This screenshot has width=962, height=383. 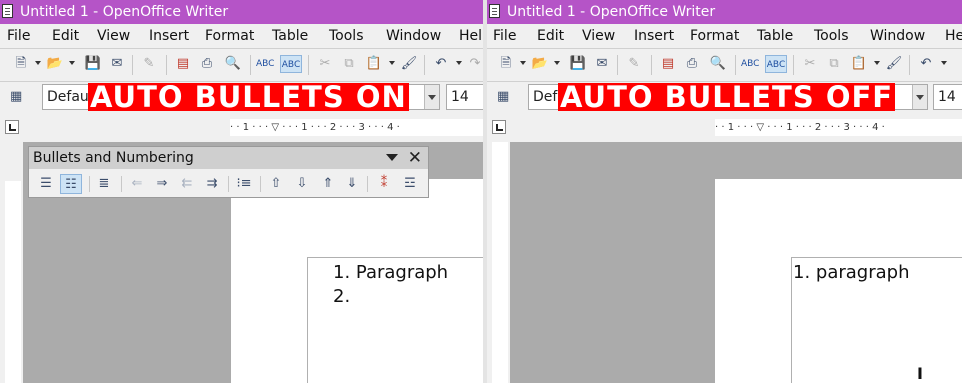 I want to click on list-item: 1. paragraph, so click(x=851, y=272).